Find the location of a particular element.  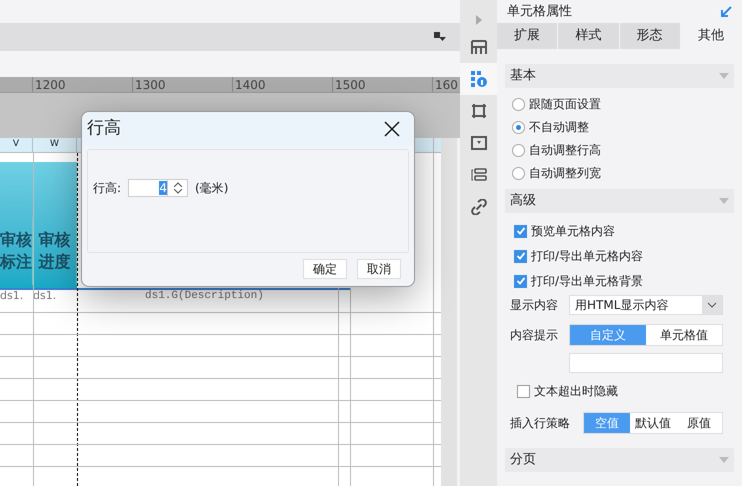

checkbox-label: 文本超出时隐藏 is located at coordinates (576, 391).